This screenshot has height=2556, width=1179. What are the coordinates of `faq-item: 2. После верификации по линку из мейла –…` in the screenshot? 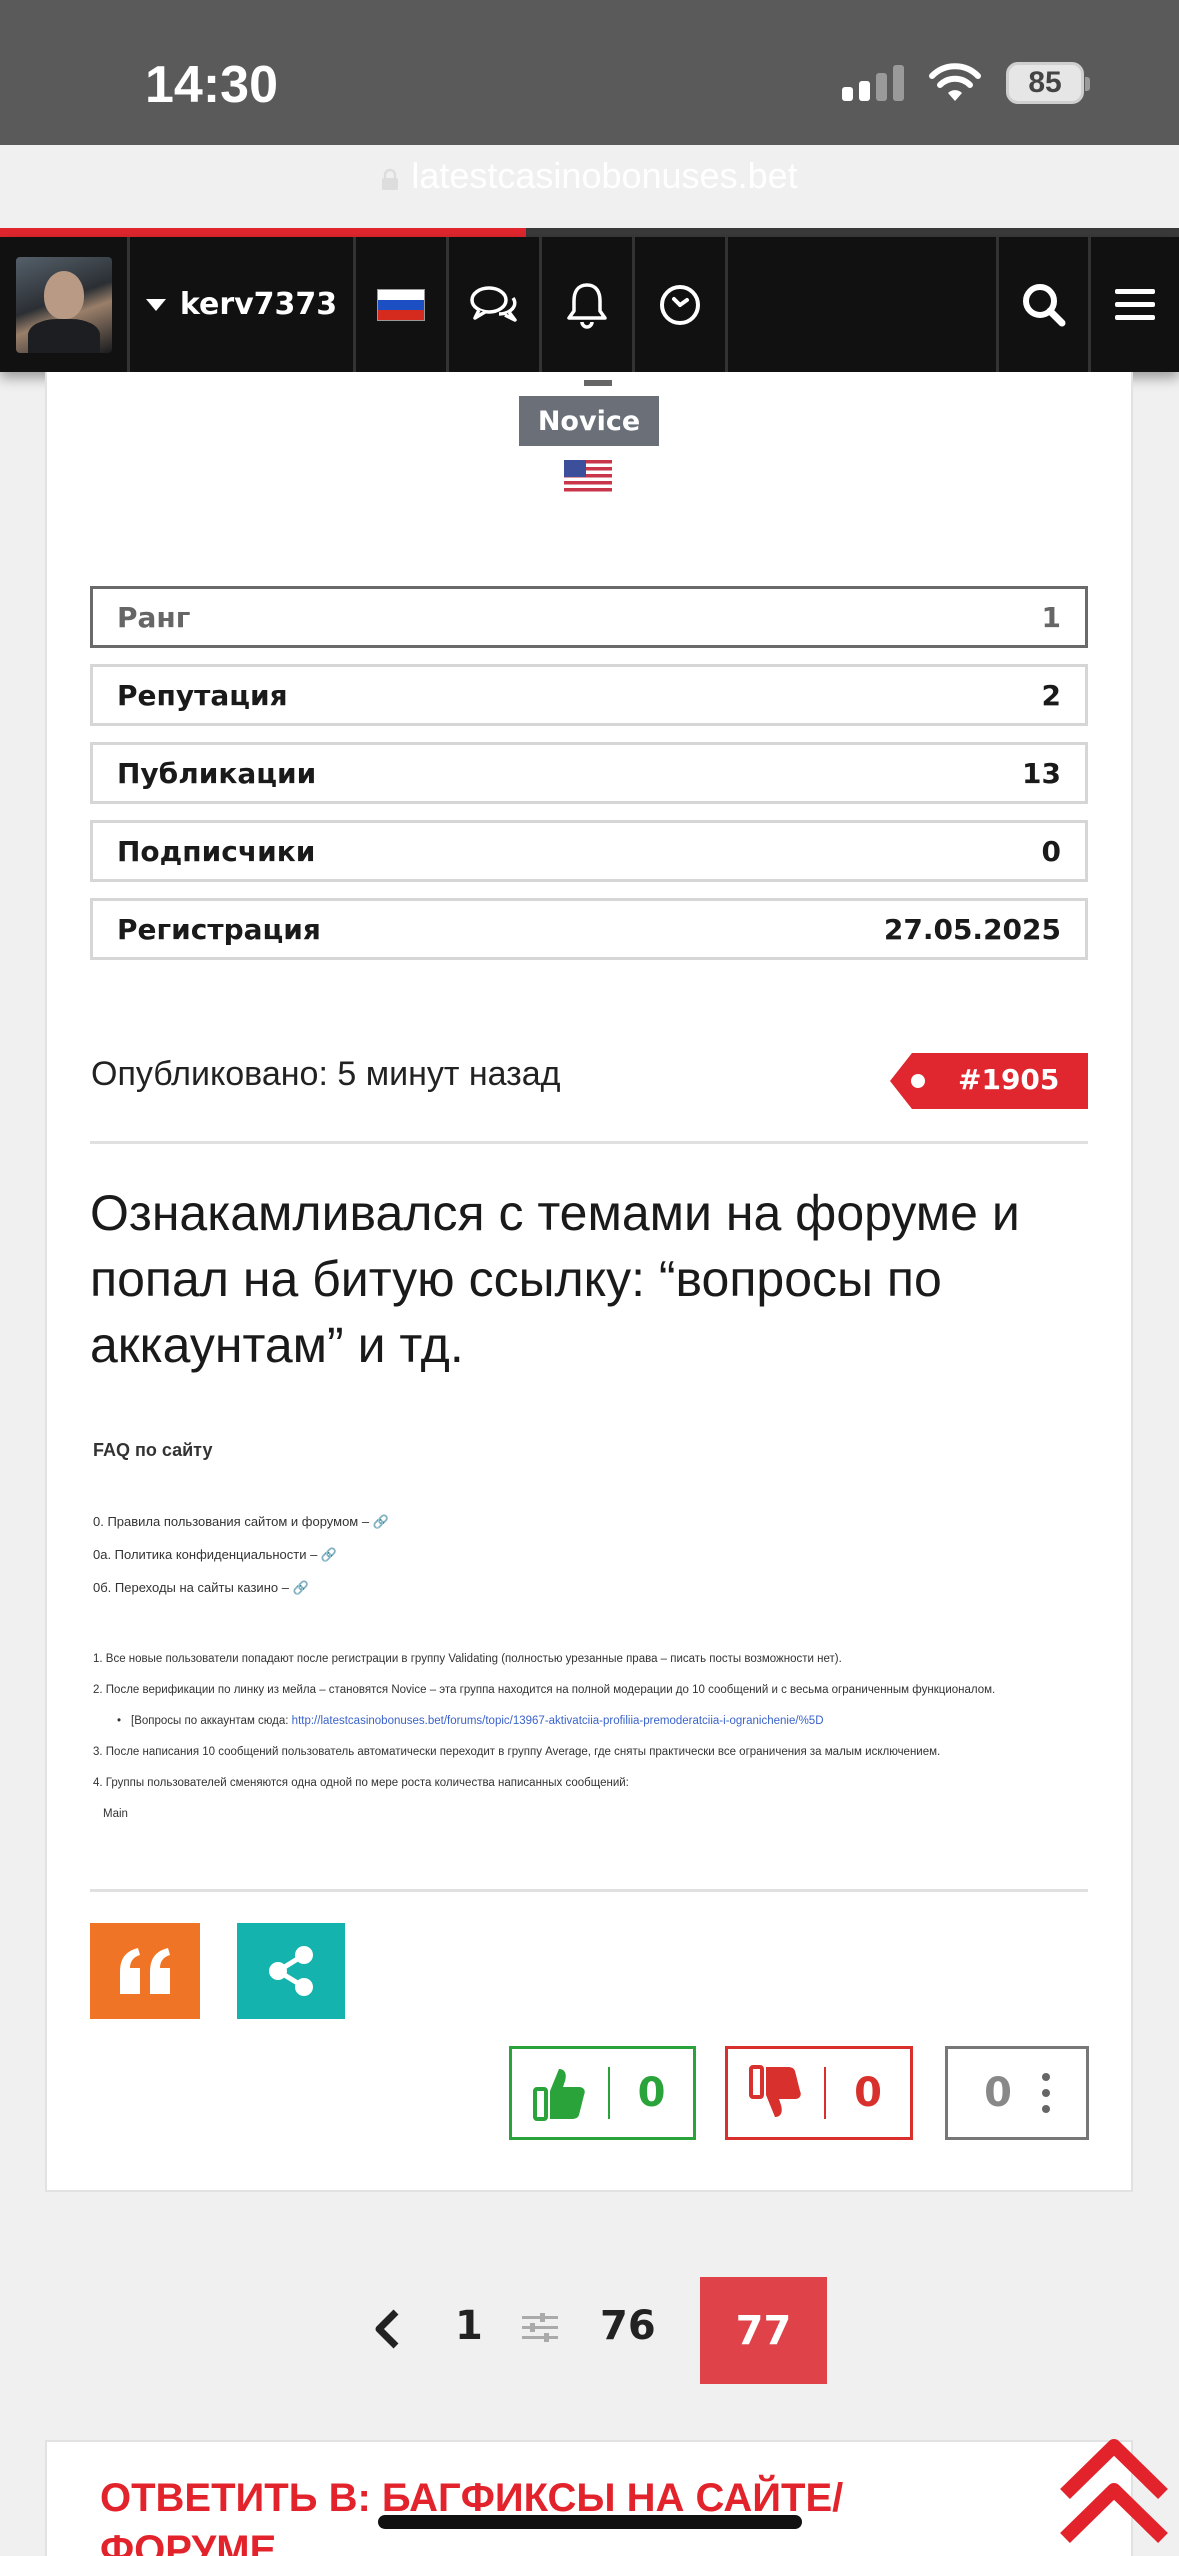 It's located at (544, 1690).